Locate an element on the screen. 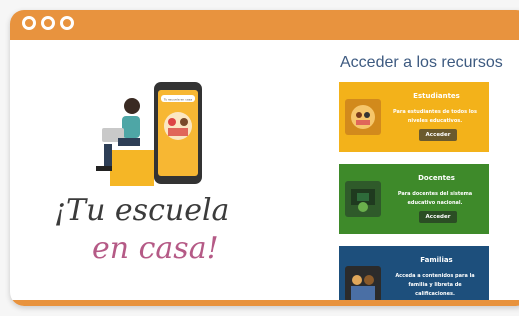 This screenshot has height=316, width=519. hero-headline-line2: en casa! is located at coordinates (155, 248).